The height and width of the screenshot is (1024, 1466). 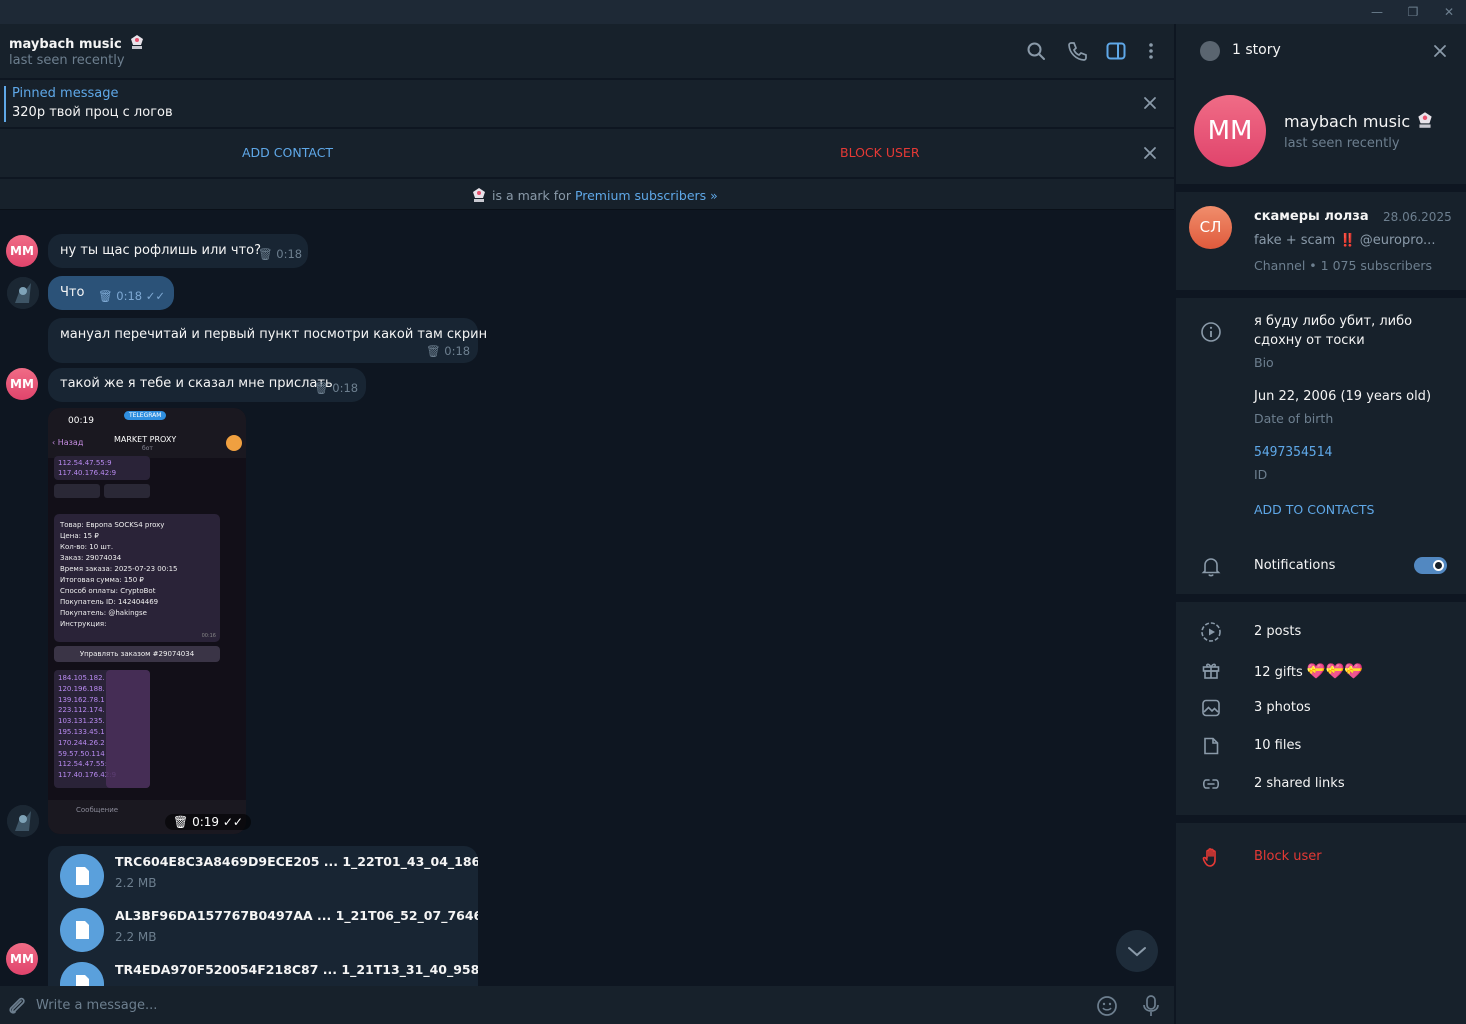 I want to click on phone-input-placeholder: Сообщение, so click(x=97, y=810).